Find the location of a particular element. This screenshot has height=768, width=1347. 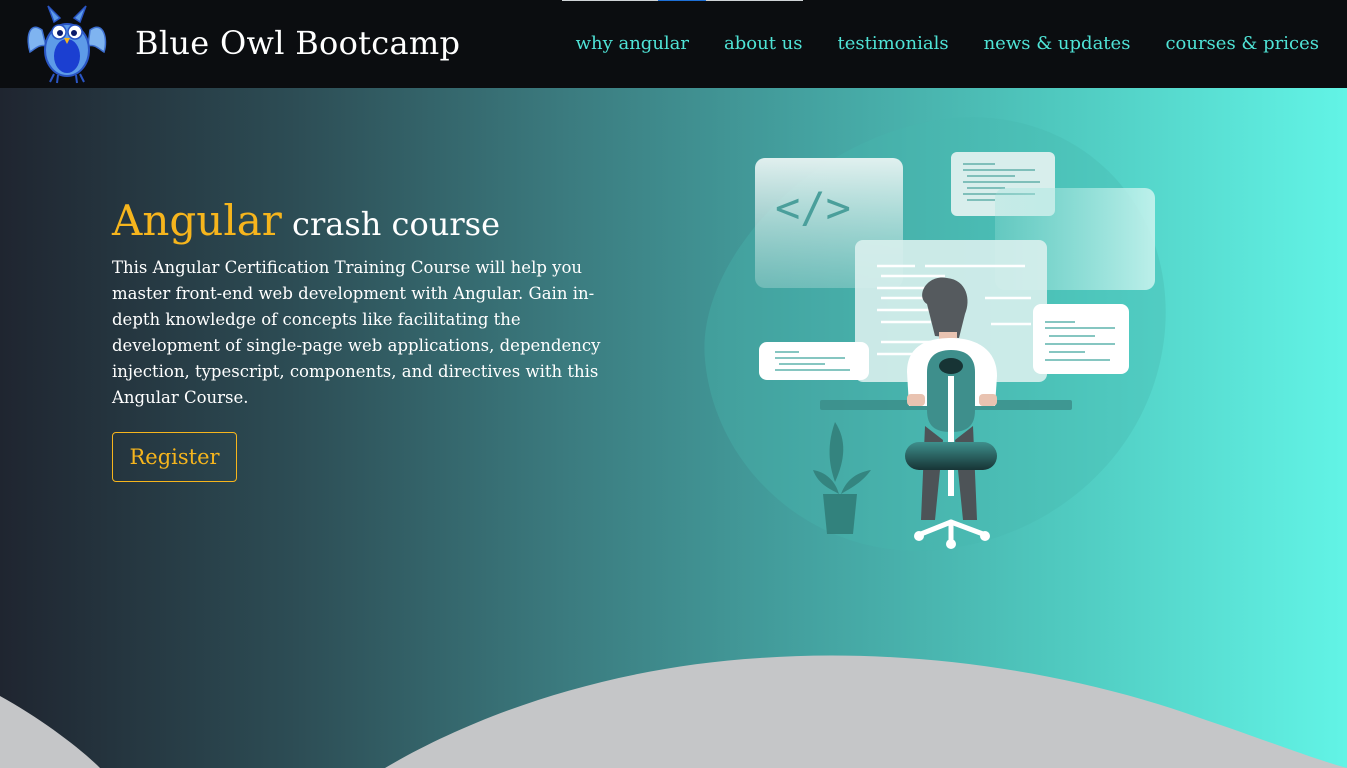

nav-link-why-angular: why angular is located at coordinates (632, 43).